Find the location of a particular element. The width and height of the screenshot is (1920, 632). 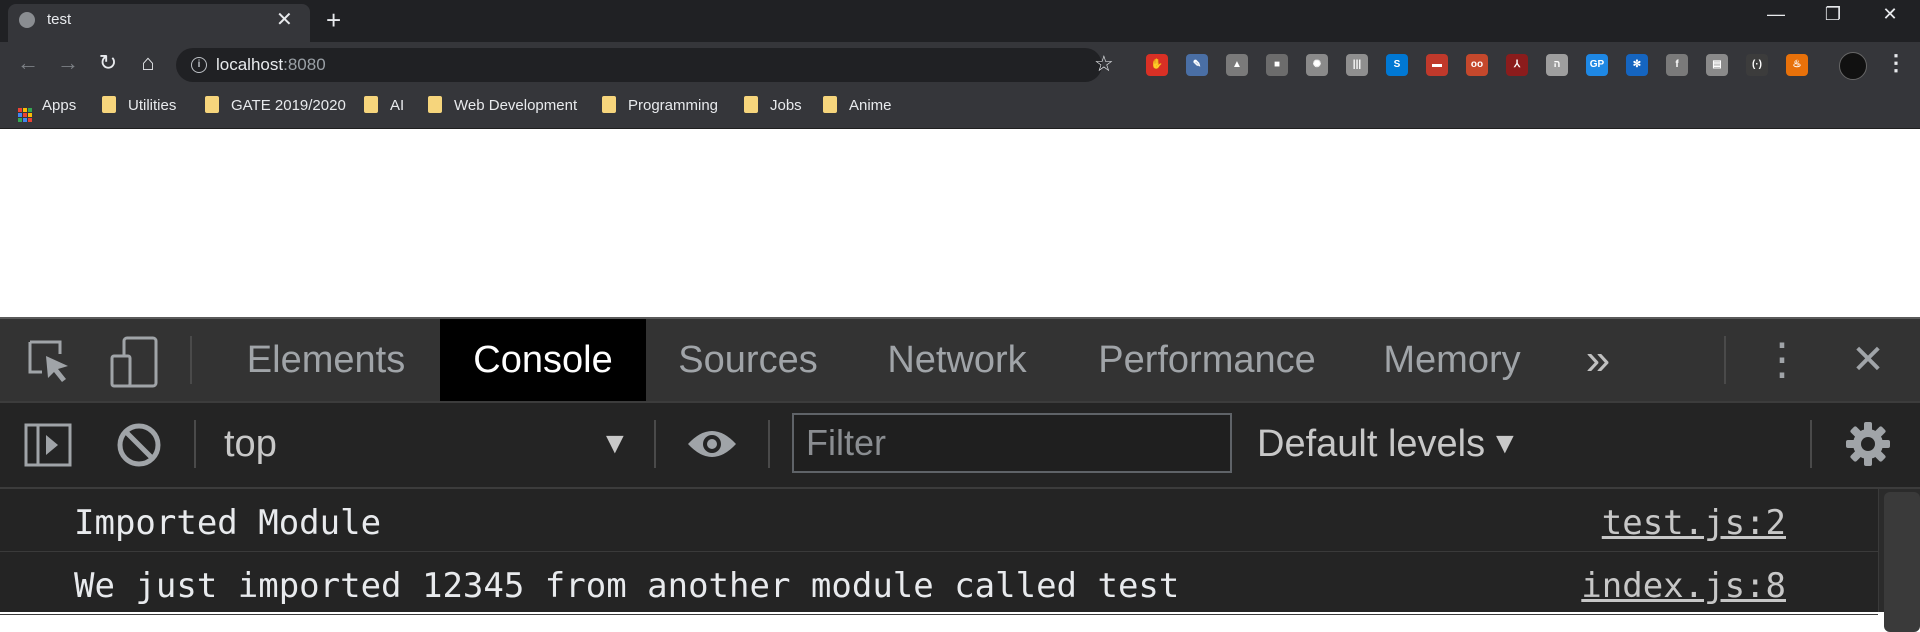

sidebar-toggle-icon is located at coordinates (48, 447).